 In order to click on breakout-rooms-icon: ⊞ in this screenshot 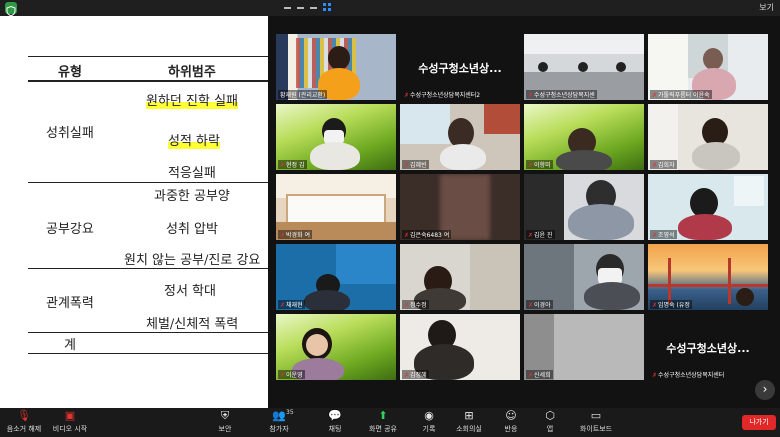, I will do `click(469, 415)`.